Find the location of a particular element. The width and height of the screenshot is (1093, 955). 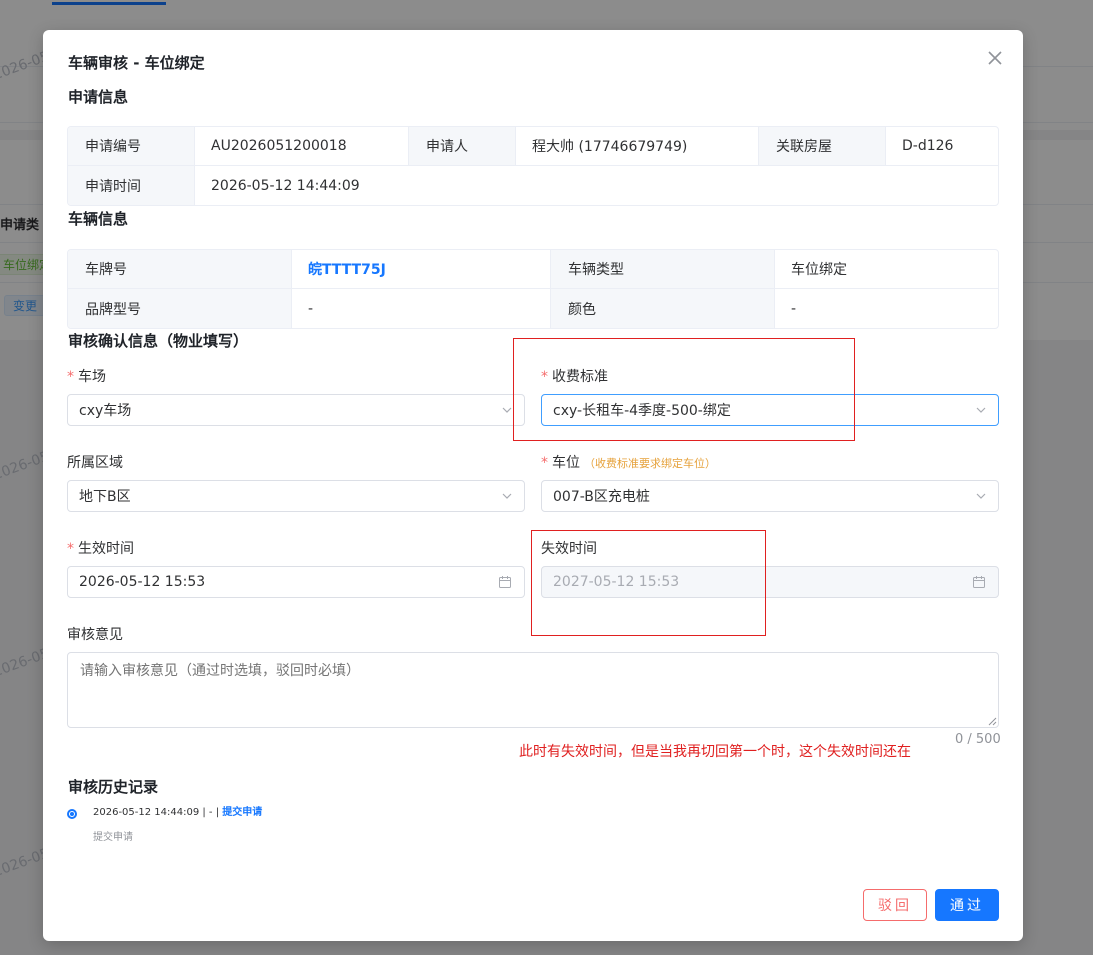

reject-button: 驳回 is located at coordinates (895, 905).